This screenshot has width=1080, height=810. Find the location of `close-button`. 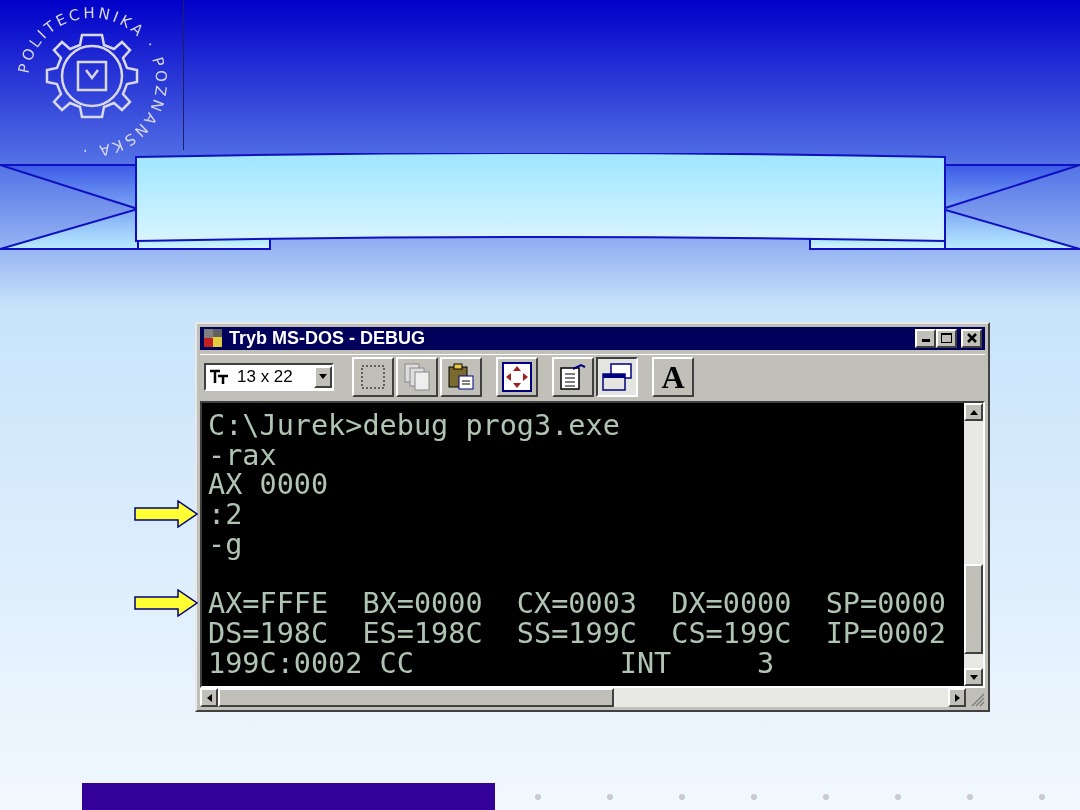

close-button is located at coordinates (971, 338).